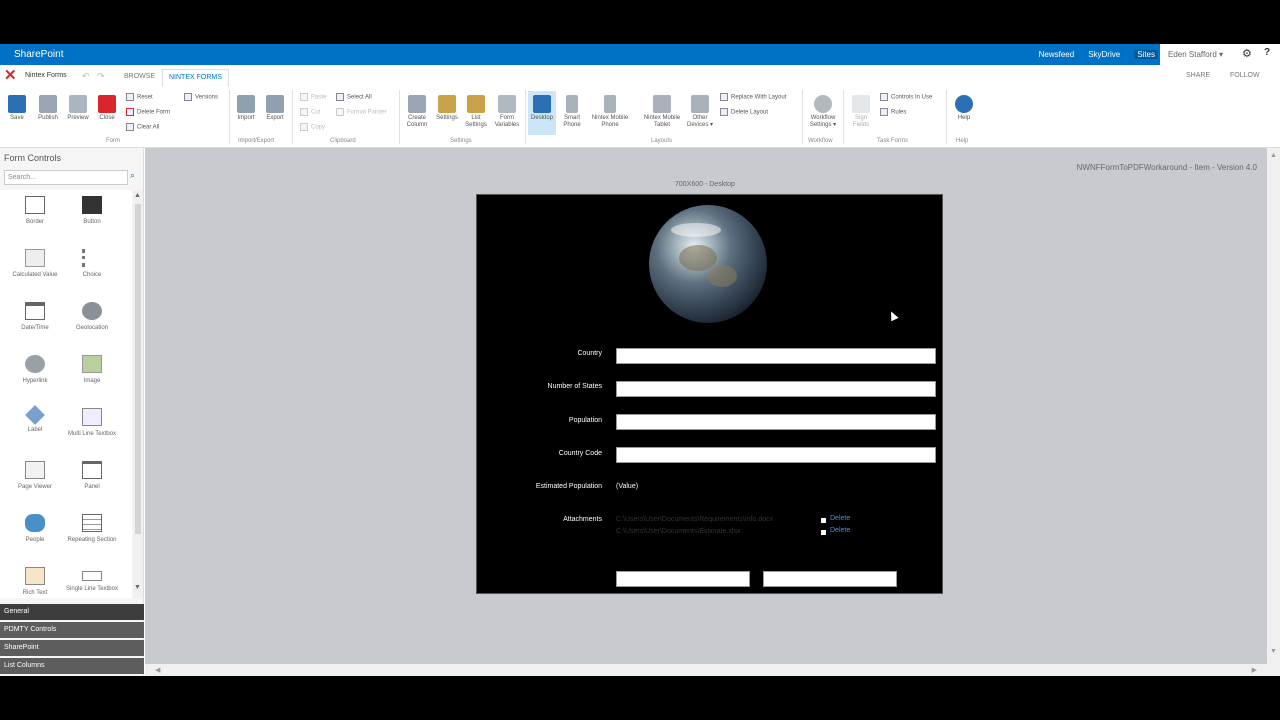 Image resolution: width=1280 pixels, height=720 pixels. Describe the element at coordinates (92, 211) in the screenshot. I see `control-button: Button` at that location.